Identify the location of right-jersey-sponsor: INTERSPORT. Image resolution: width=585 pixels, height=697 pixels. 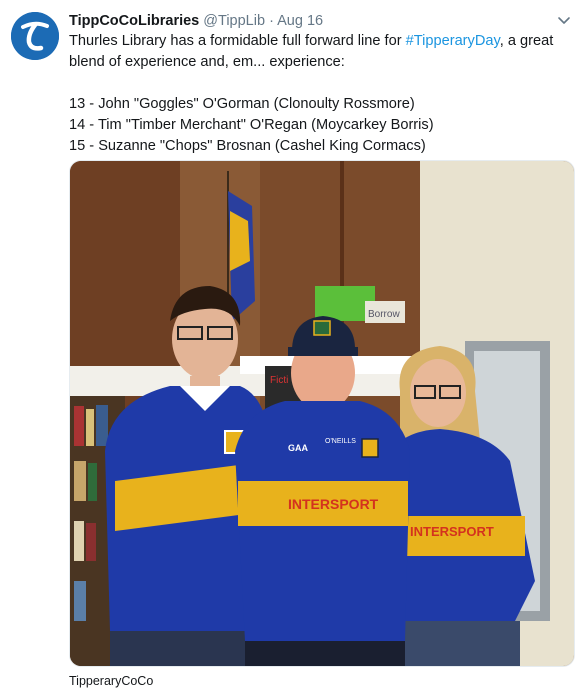
(452, 531).